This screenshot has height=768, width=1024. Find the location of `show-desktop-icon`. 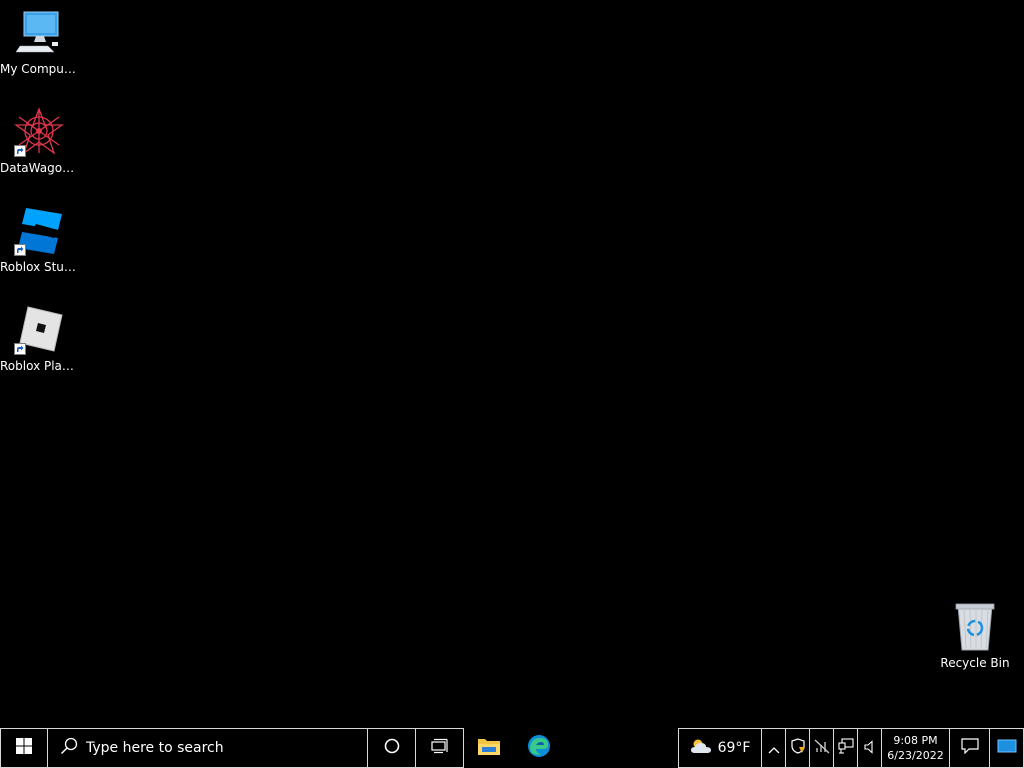

show-desktop-icon is located at coordinates (1007, 748).